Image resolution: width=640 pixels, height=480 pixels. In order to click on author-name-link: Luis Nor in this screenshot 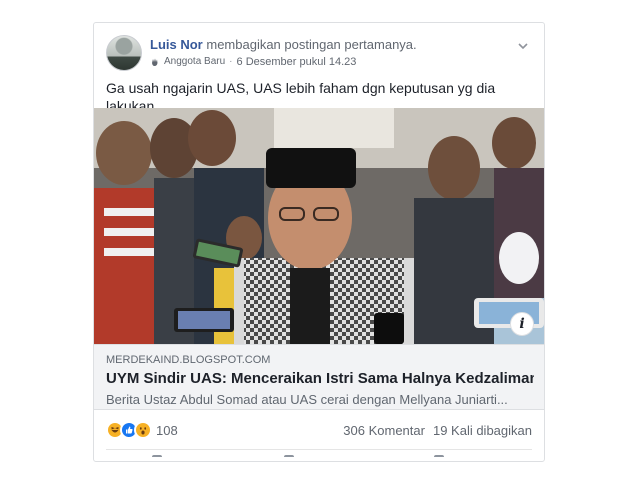, I will do `click(176, 44)`.